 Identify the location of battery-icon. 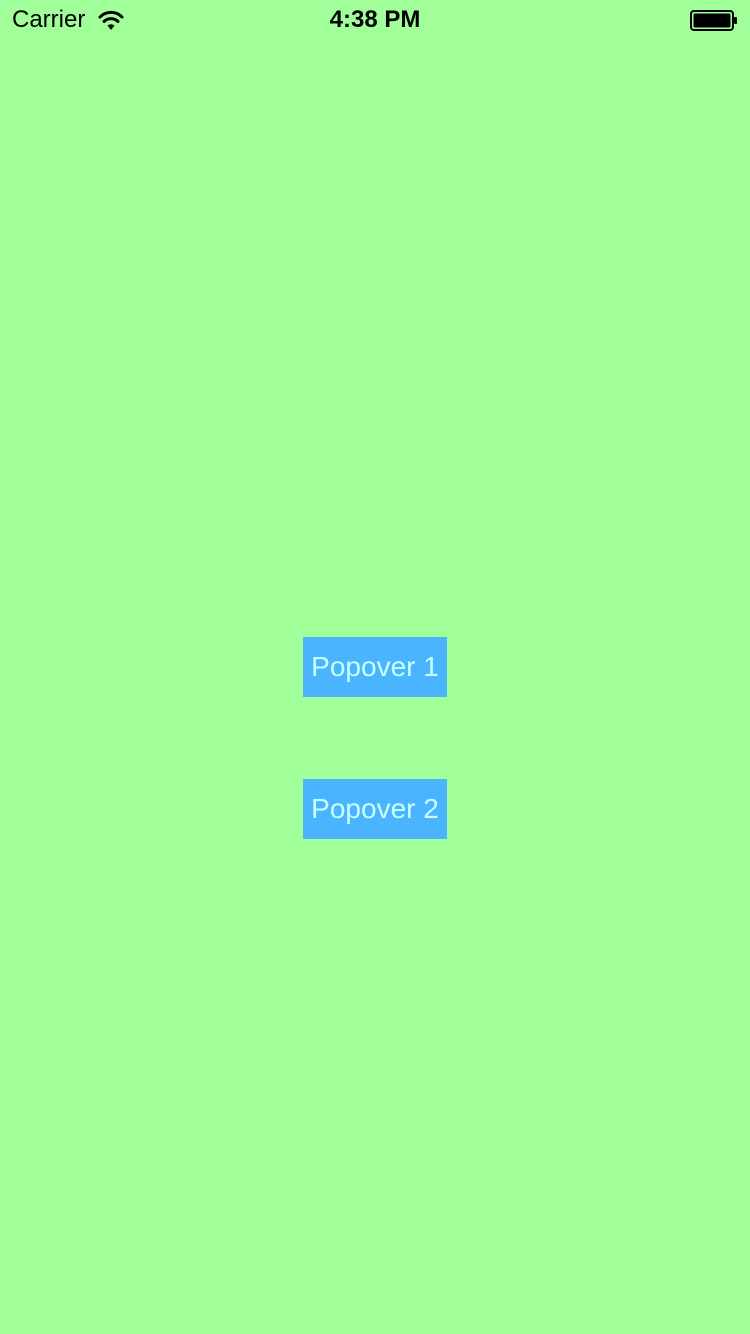
(713, 20).